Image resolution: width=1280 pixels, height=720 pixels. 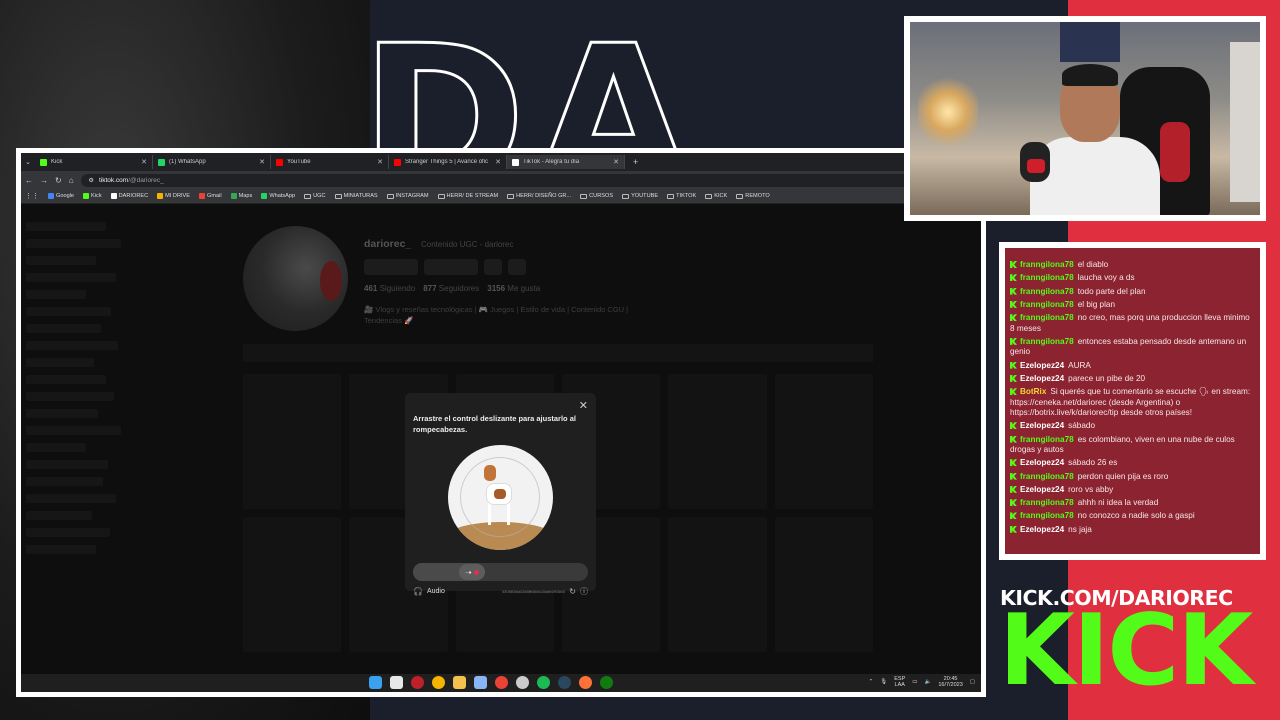 I want to click on xbox-icon, so click(x=606, y=682).